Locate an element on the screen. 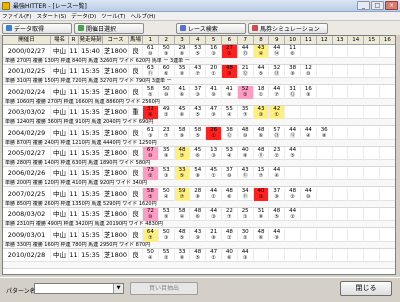 Image resolution: width=400 pixels, height=302 pixels. ticket-simulation-button: 馬券シミュレーション is located at coordinates (288, 28).